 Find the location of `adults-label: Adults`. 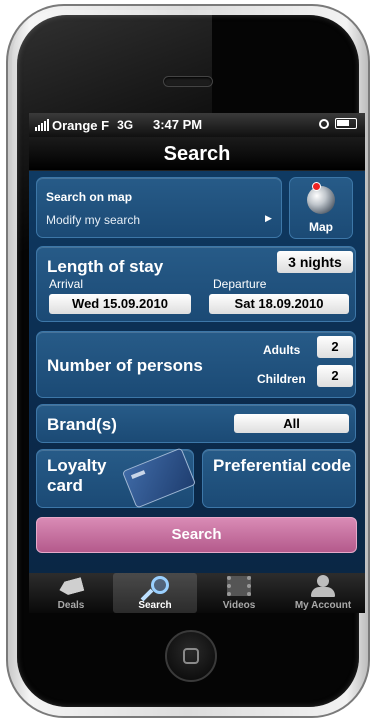

adults-label: Adults is located at coordinates (282, 350).